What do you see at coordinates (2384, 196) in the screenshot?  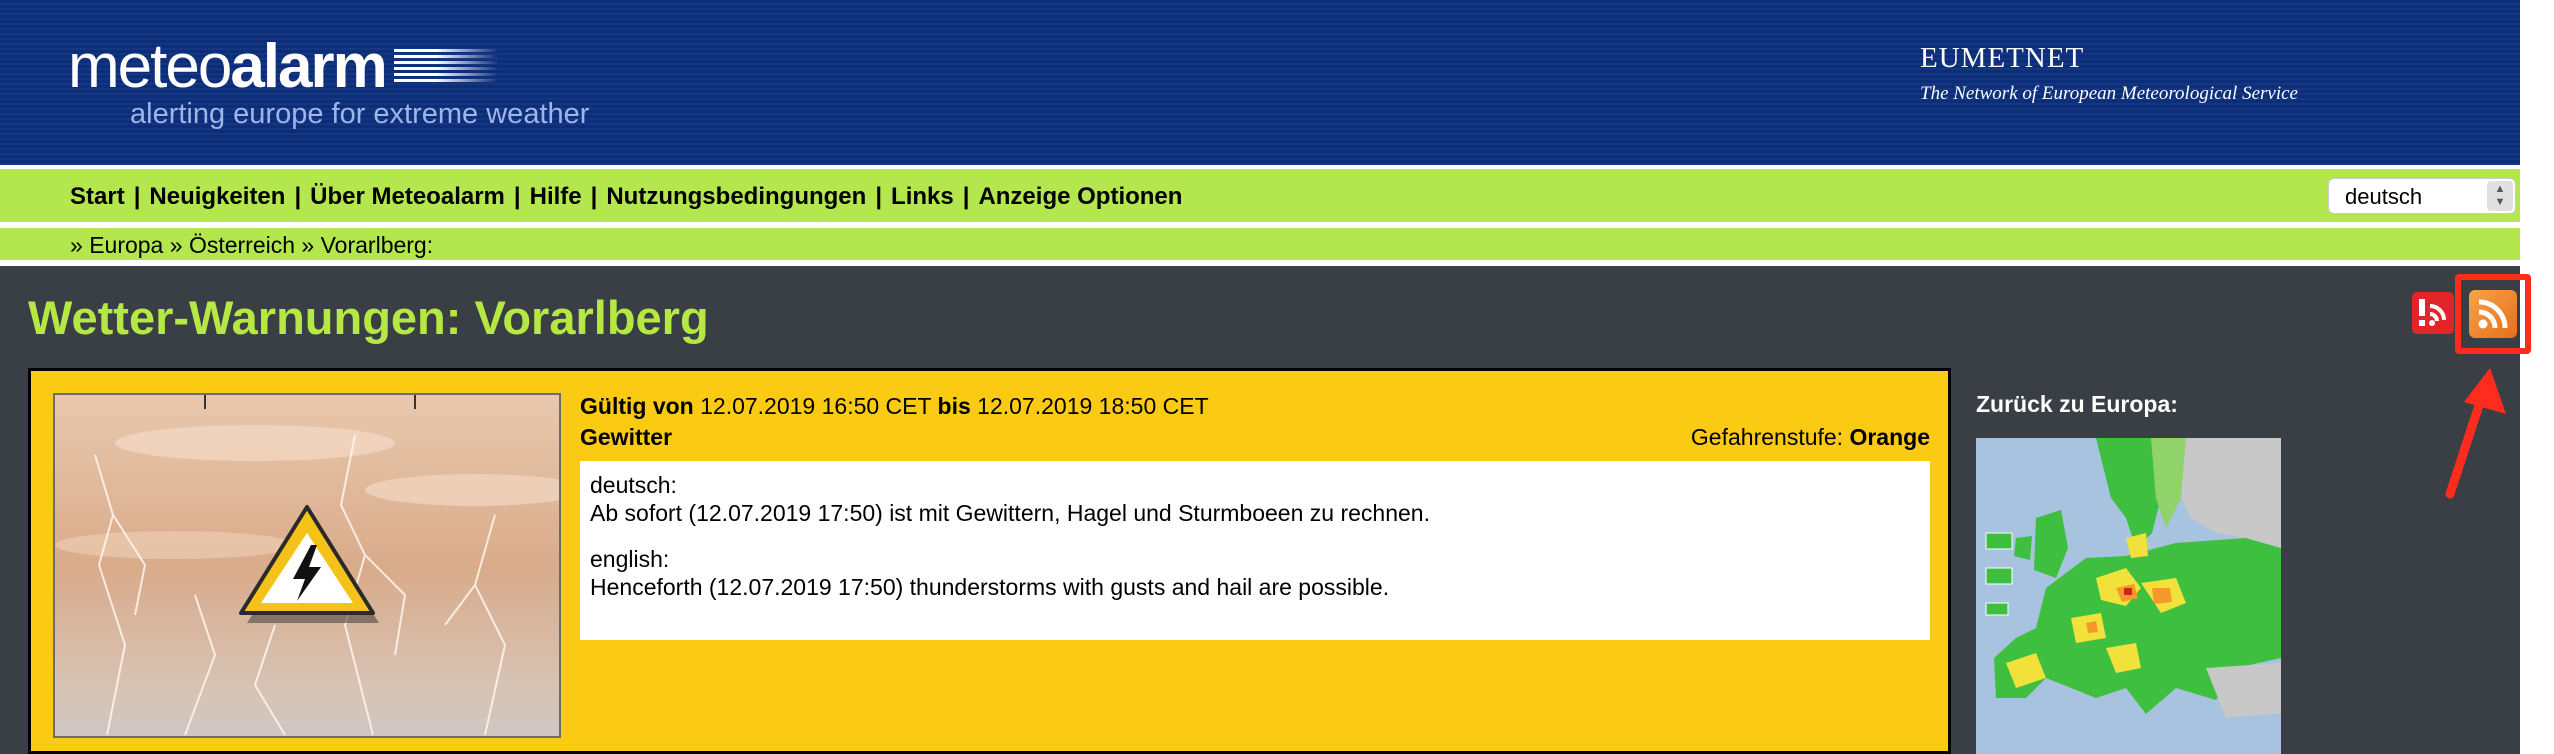 I see `language-selected-value: deutsch` at bounding box center [2384, 196].